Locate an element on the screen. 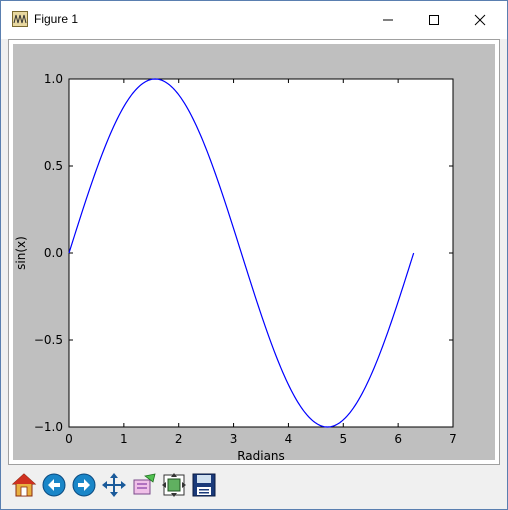 This screenshot has height=510, width=508. forward-arrow-icon is located at coordinates (84, 485).